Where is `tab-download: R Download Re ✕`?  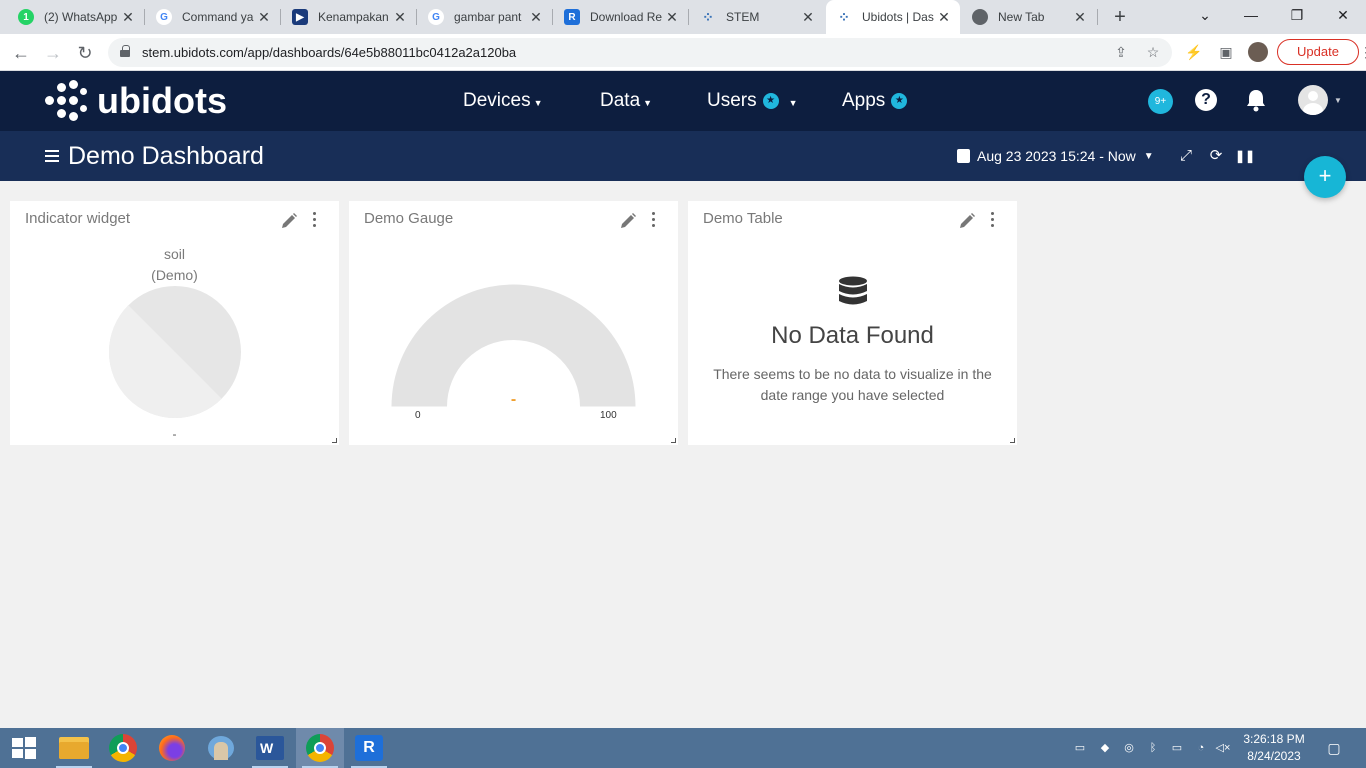
tab-download: R Download Re ✕ is located at coordinates (621, 17).